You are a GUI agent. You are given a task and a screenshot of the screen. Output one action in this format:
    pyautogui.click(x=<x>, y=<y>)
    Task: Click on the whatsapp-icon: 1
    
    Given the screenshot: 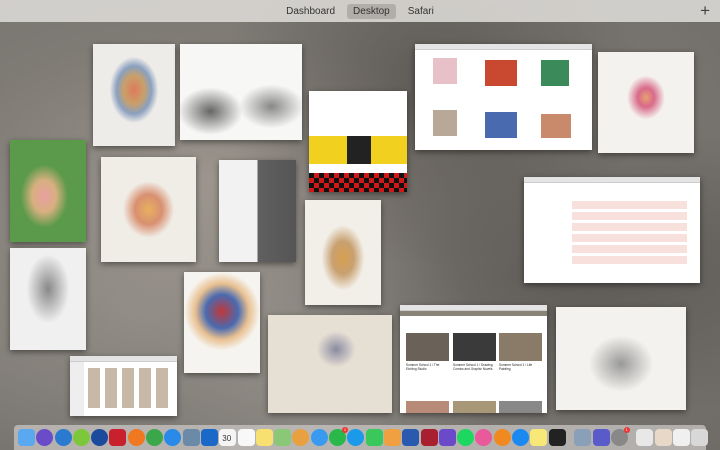 What is the action you would take?
    pyautogui.click(x=339, y=436)
    